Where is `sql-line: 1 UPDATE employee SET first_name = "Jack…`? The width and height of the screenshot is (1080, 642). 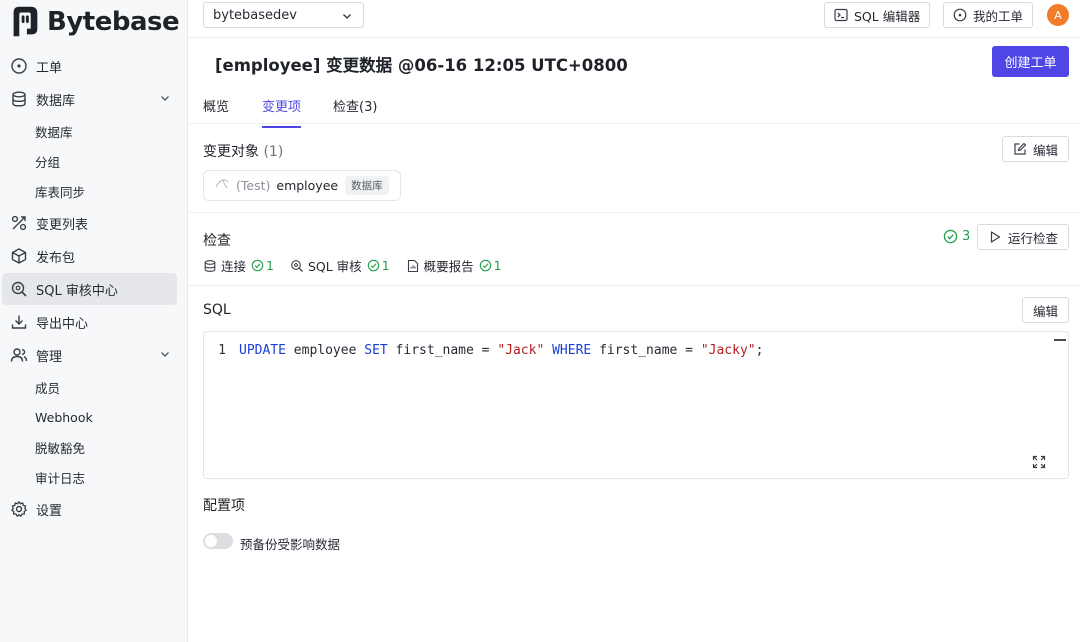 sql-line: 1 UPDATE employee SET first_name = "Jack… is located at coordinates (483, 350).